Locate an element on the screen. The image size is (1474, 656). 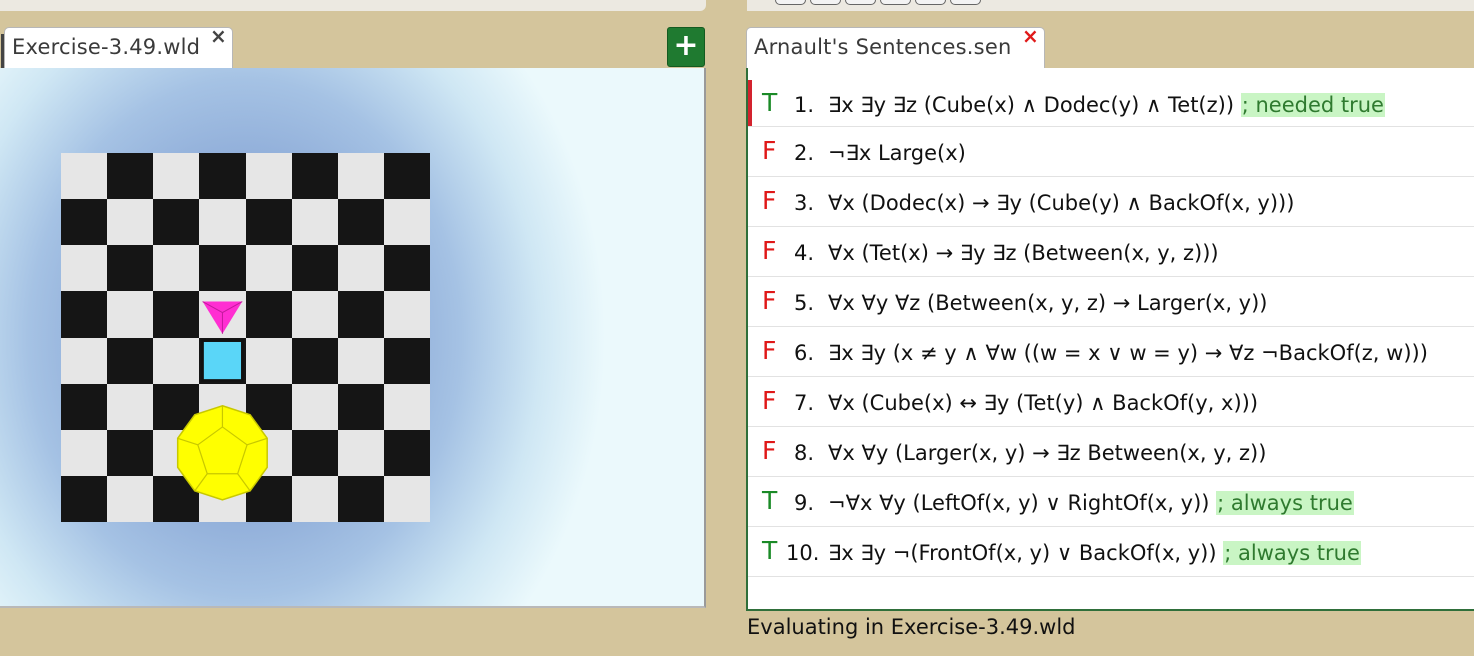
sentence-number: 9. is located at coordinates (804, 503).